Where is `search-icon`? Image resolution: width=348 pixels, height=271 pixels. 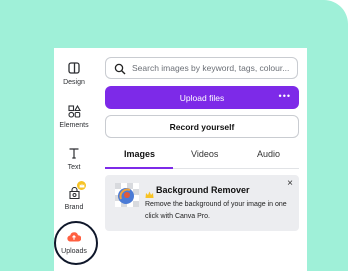 search-icon is located at coordinates (120, 68).